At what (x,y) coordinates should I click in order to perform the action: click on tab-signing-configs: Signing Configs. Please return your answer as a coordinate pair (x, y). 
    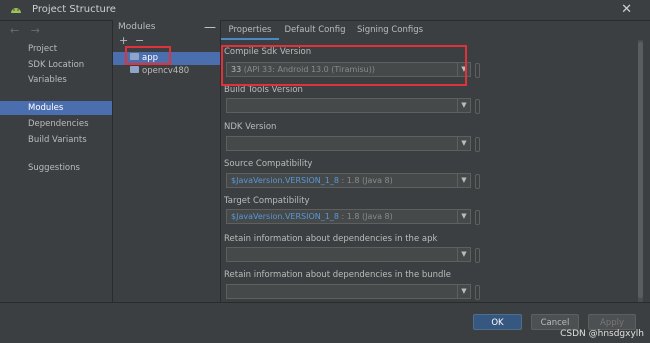
    Looking at the image, I should click on (390, 30).